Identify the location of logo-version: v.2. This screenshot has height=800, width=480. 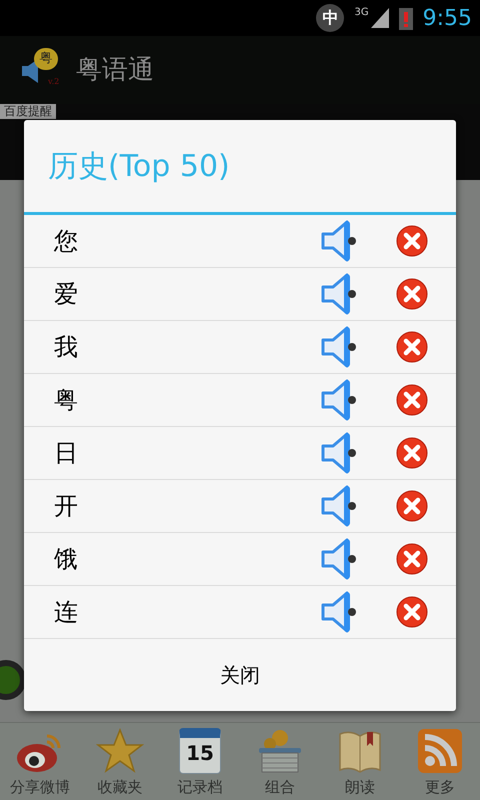
(54, 82).